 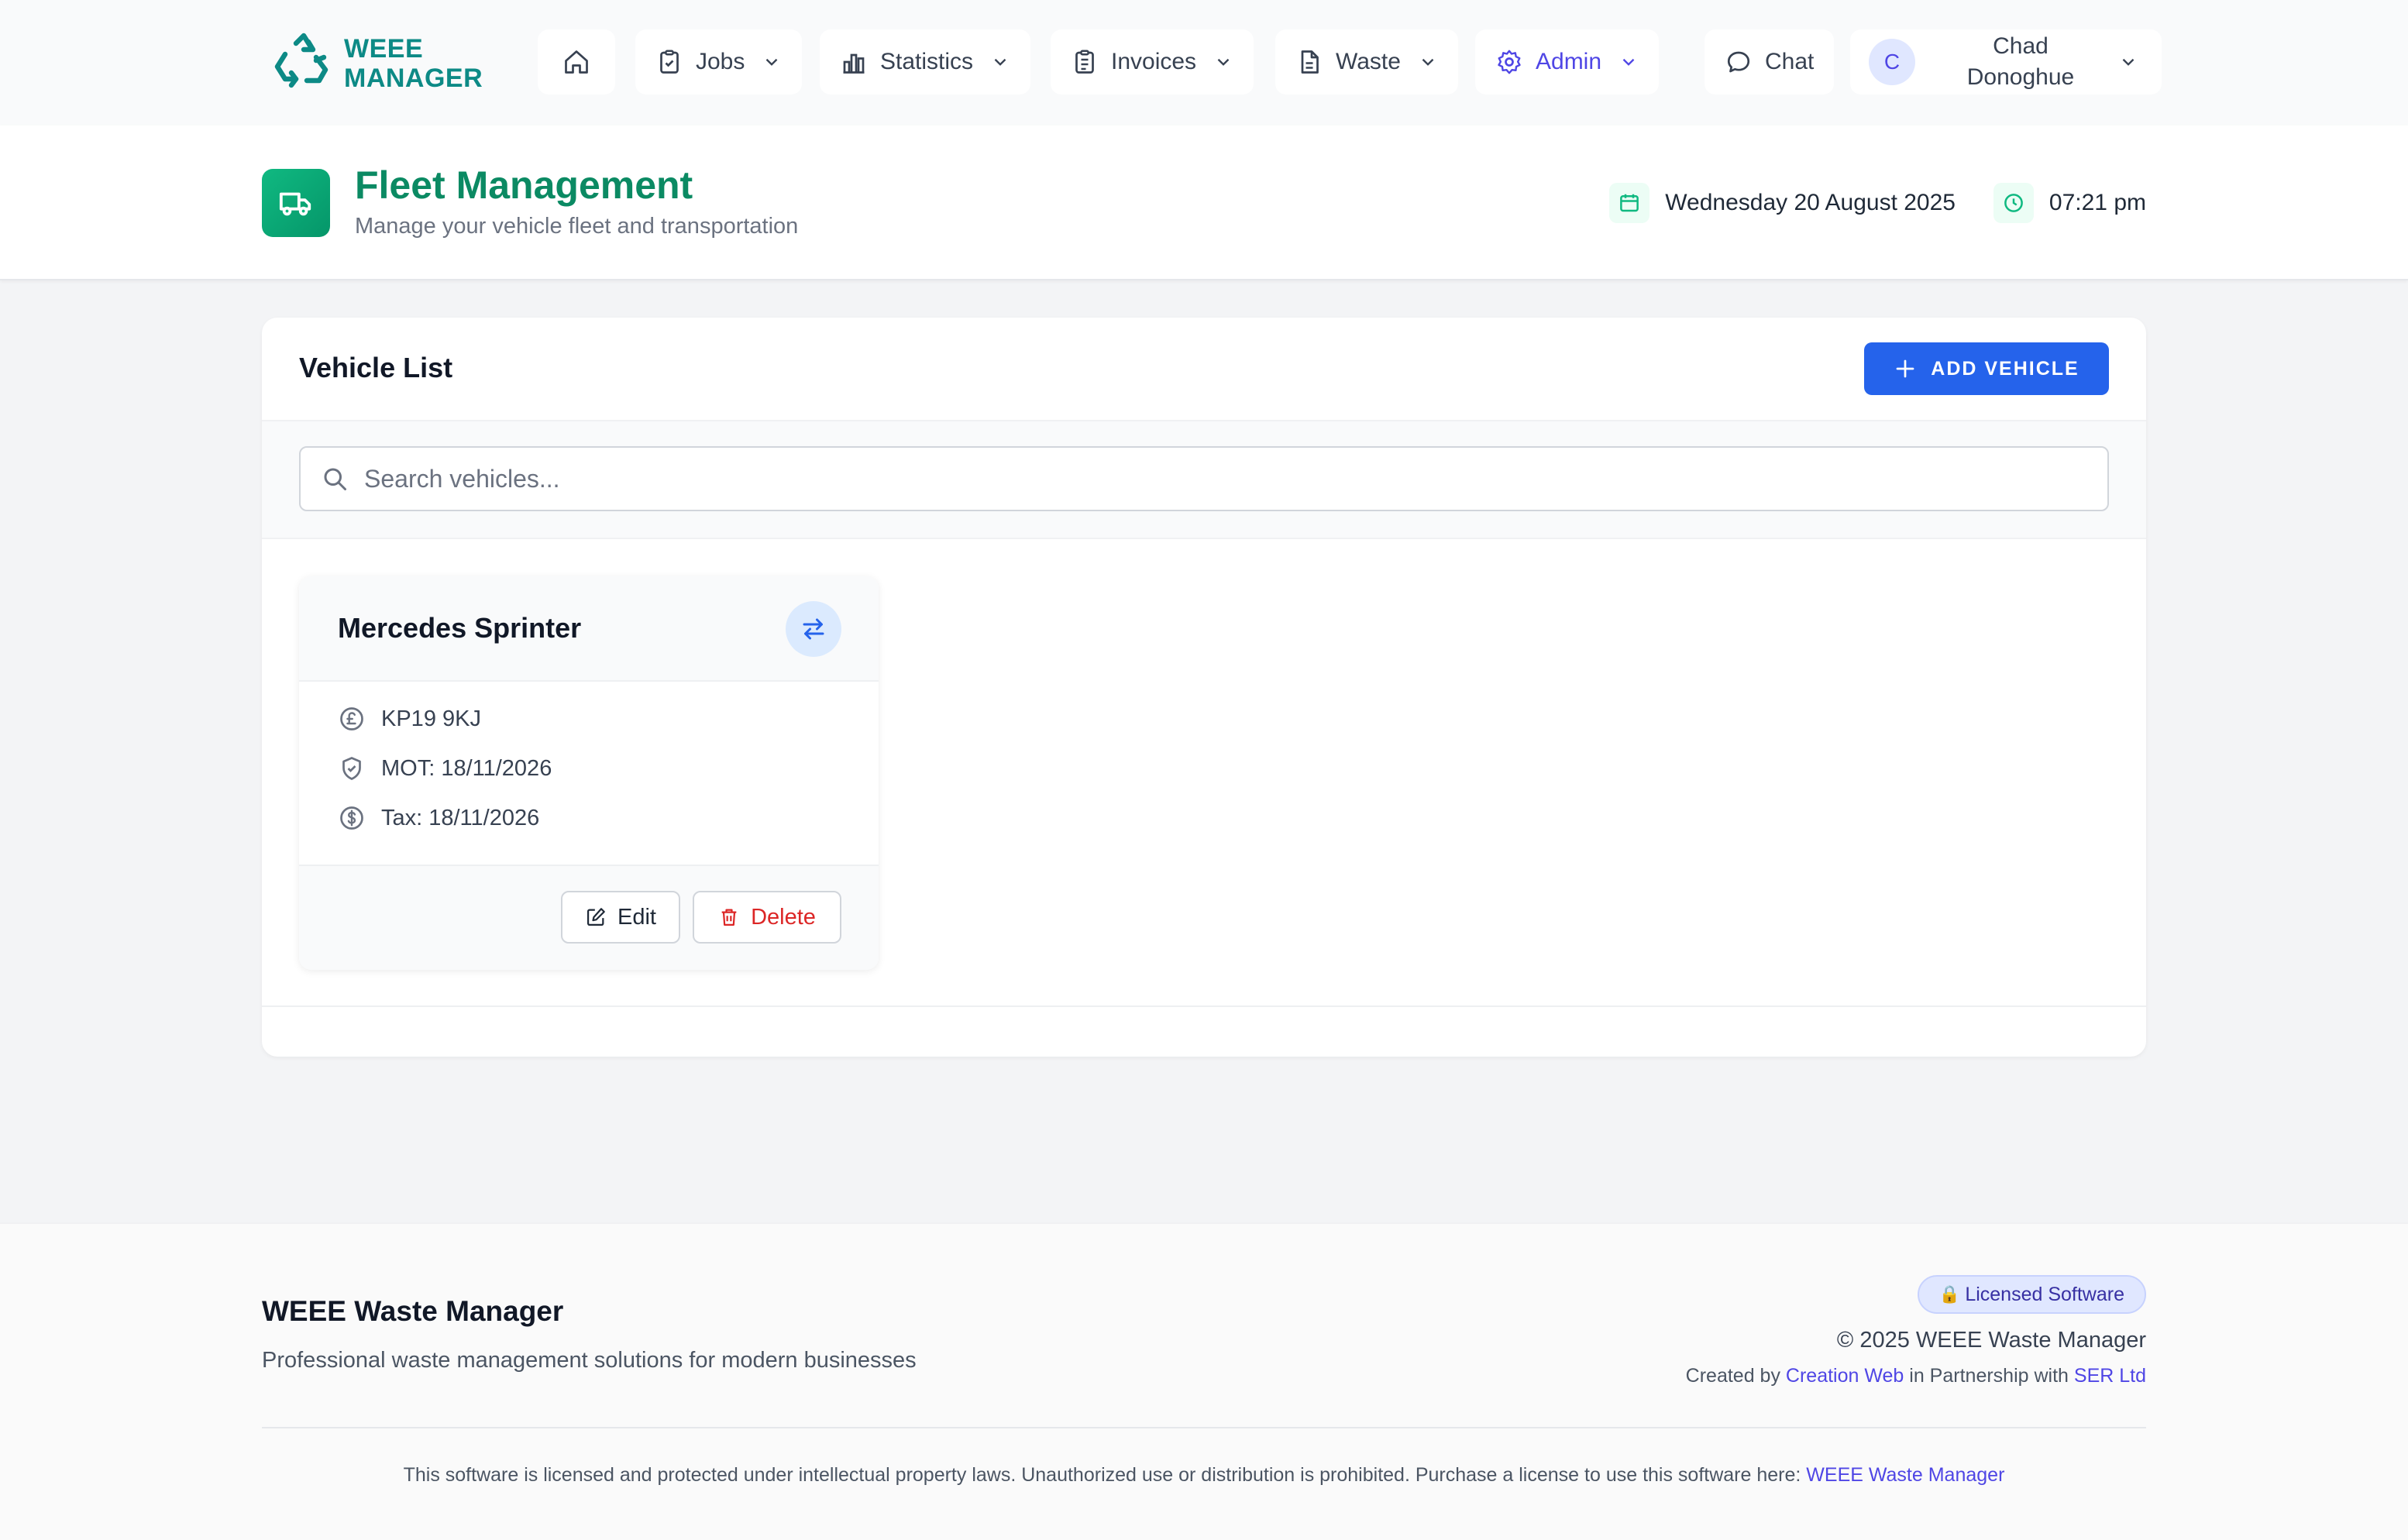 What do you see at coordinates (1204, 1006) in the screenshot?
I see `card-divider` at bounding box center [1204, 1006].